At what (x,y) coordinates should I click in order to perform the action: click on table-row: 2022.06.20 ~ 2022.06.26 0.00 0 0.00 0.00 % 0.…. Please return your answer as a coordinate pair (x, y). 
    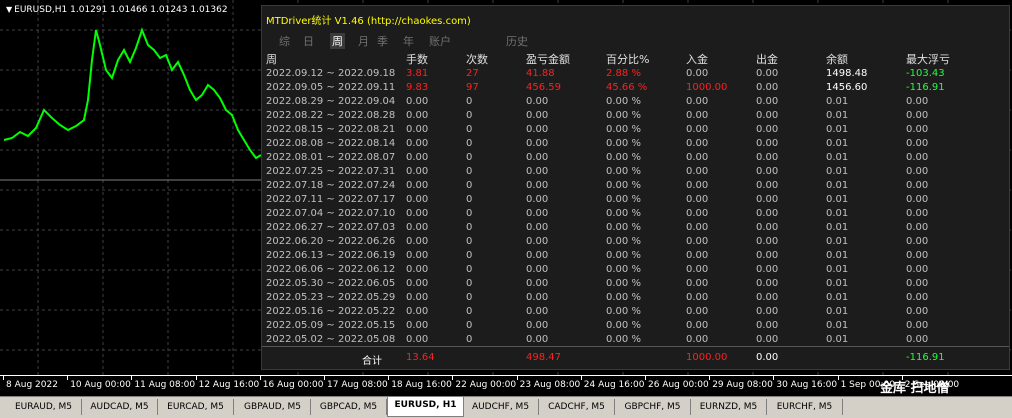
    Looking at the image, I should click on (626, 242).